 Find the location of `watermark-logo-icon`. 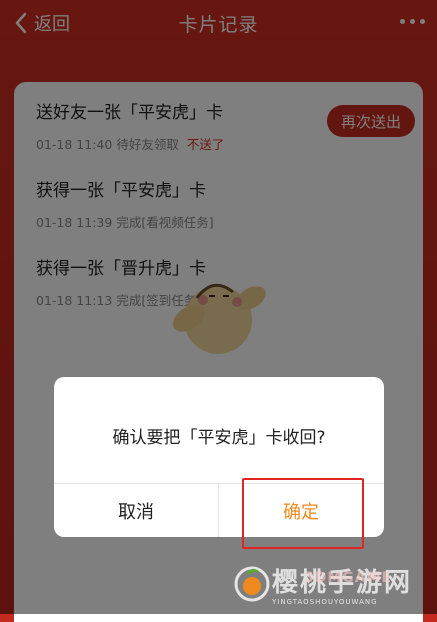

watermark-logo-icon is located at coordinates (252, 584).